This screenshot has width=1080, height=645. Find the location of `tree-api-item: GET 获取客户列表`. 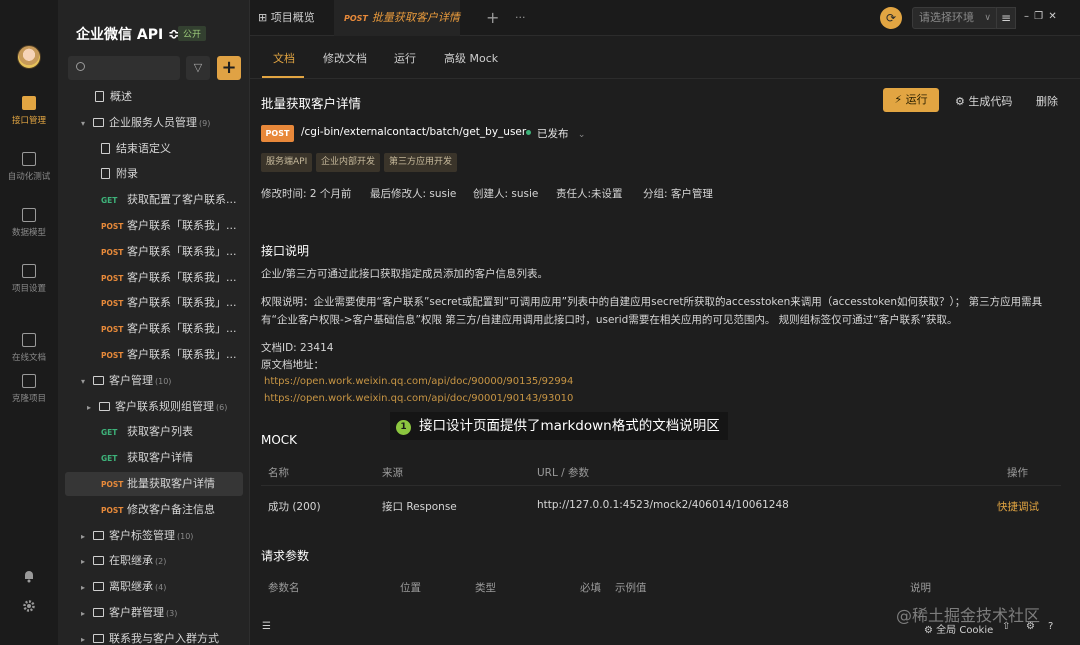

tree-api-item: GET 获取客户列表 is located at coordinates (154, 432).